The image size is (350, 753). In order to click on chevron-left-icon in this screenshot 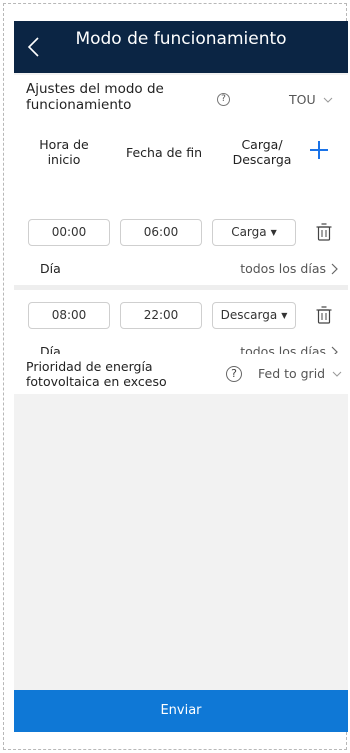, I will do `click(33, 47)`.